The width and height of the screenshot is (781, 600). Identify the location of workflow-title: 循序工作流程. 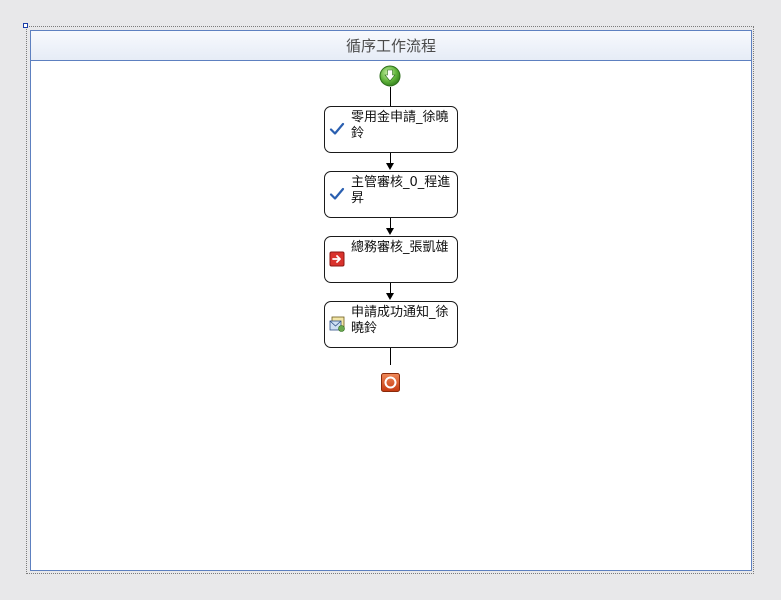
(391, 46).